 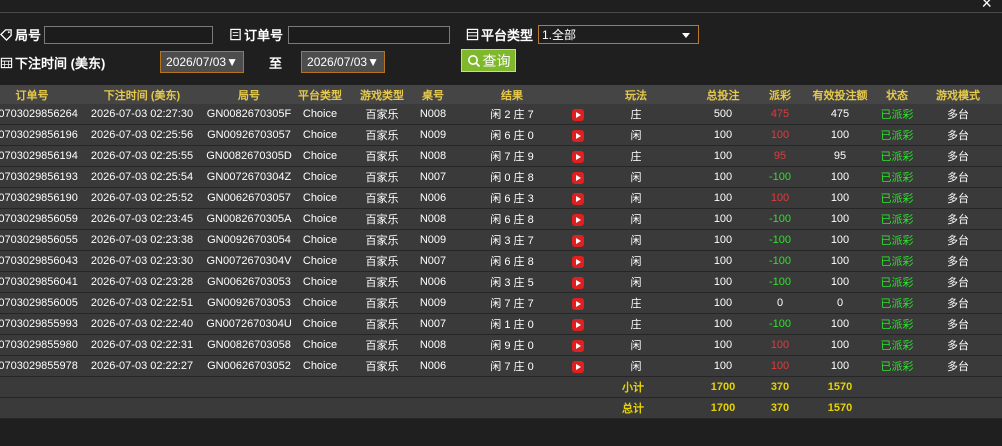 I want to click on subtotal-row-payout: 370, so click(x=780, y=387).